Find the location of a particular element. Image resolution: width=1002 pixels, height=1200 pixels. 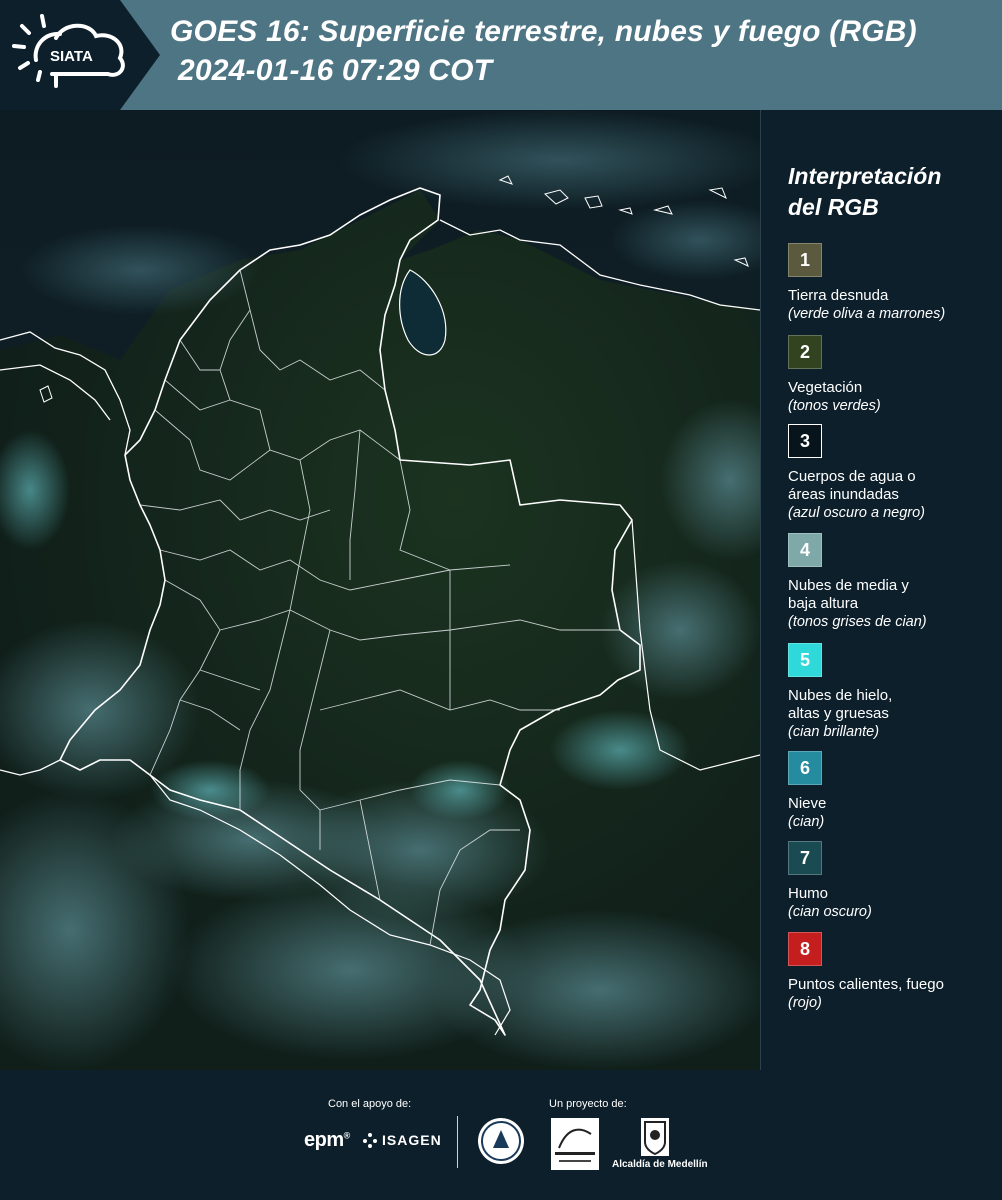

legend-desc-3: (azul oscuro a negro) is located at coordinates (857, 513).